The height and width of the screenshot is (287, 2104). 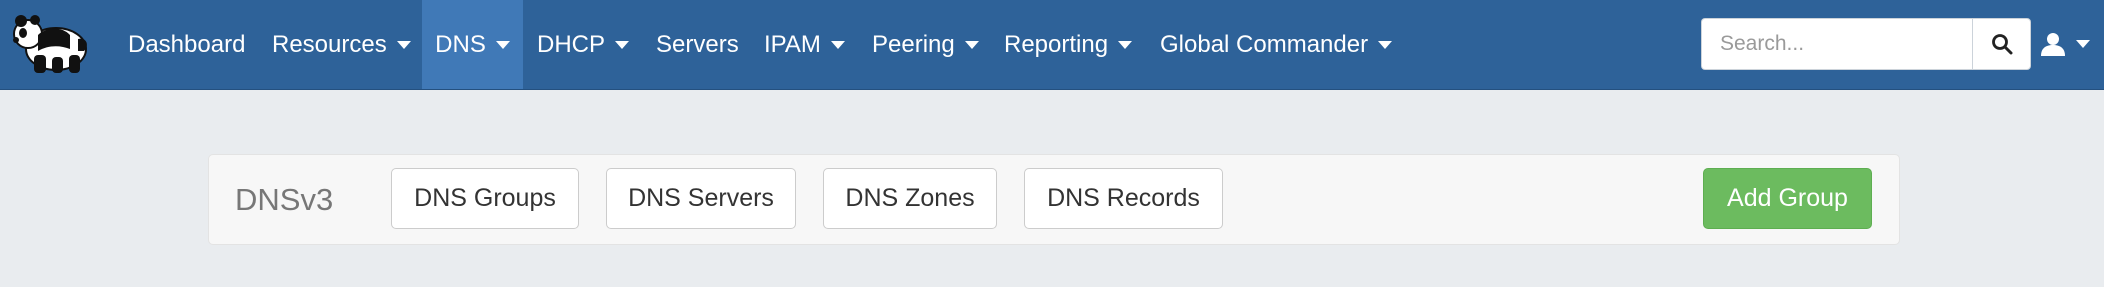 I want to click on nav-resources-label: Resources, so click(x=329, y=44).